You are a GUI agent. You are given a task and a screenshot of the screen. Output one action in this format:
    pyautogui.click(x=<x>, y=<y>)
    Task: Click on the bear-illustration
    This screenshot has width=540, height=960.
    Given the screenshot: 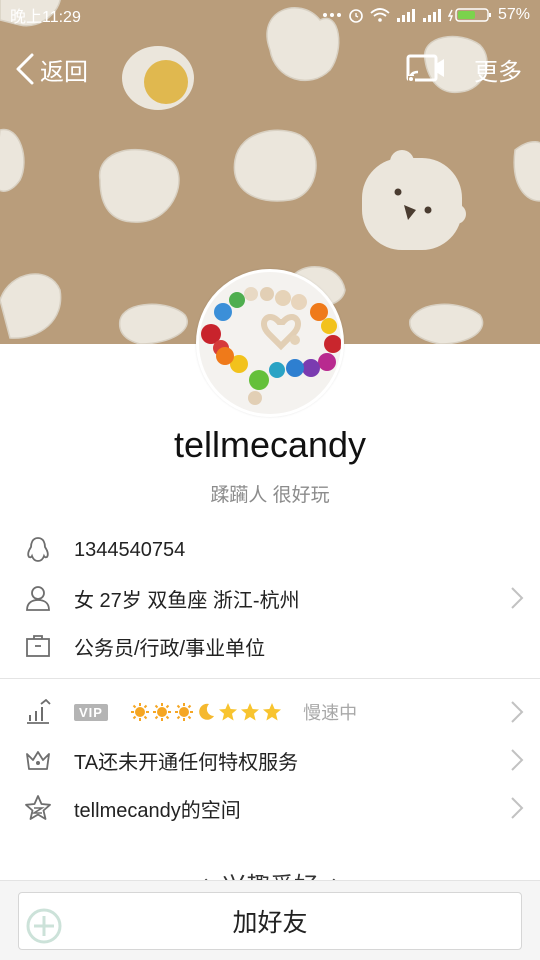 What is the action you would take?
    pyautogui.click(x=414, y=200)
    